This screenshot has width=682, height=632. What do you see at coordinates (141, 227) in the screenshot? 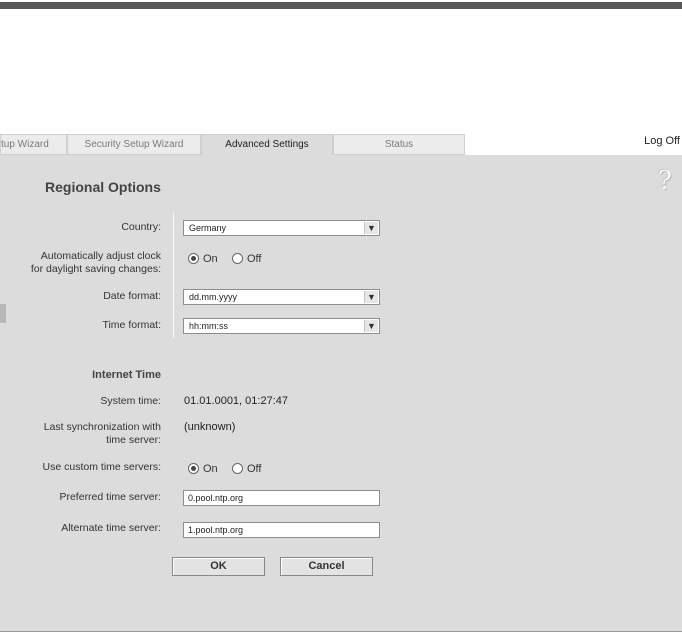
I see `country-label: Country:` at bounding box center [141, 227].